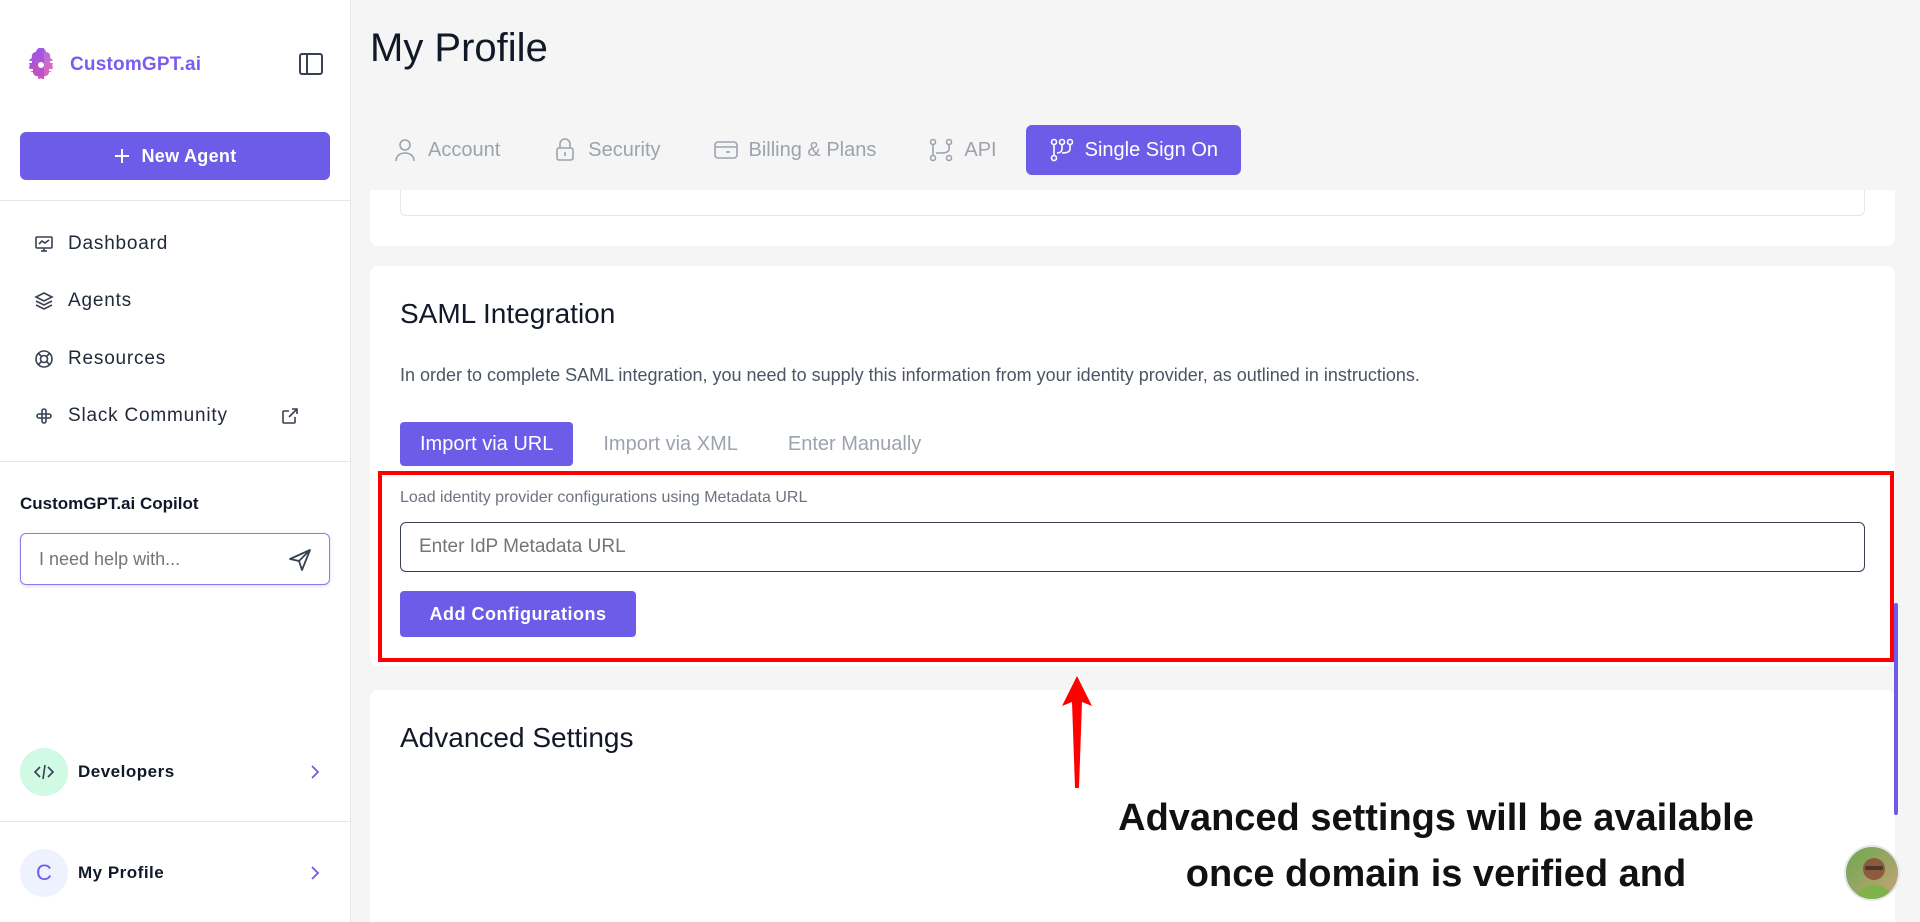 Image resolution: width=1920 pixels, height=922 pixels. Describe the element at coordinates (1132, 218) in the screenshot. I see `previous-card` at that location.